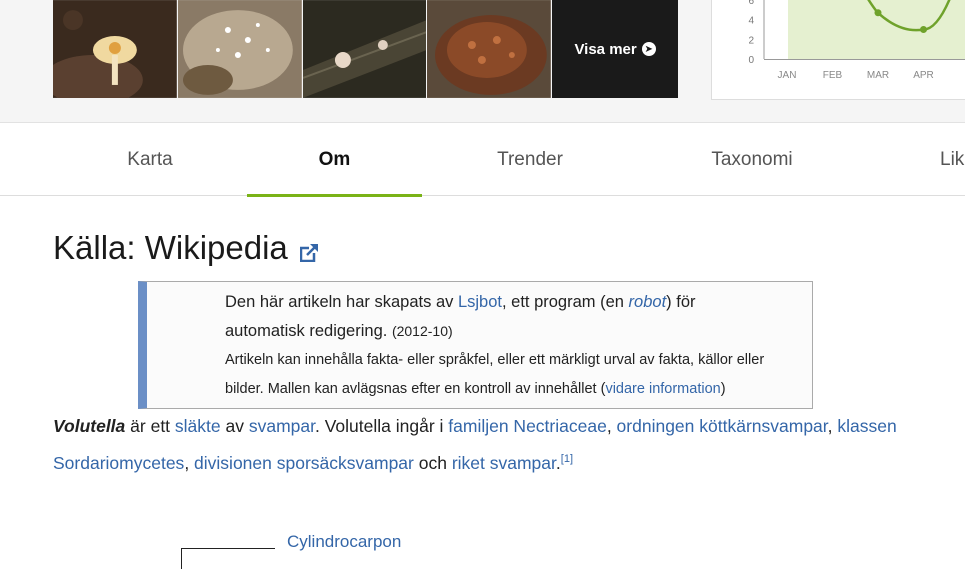 The image size is (965, 569). Describe the element at coordinates (662, 389) in the screenshot. I see `vidare-information-link: vidare information` at that location.